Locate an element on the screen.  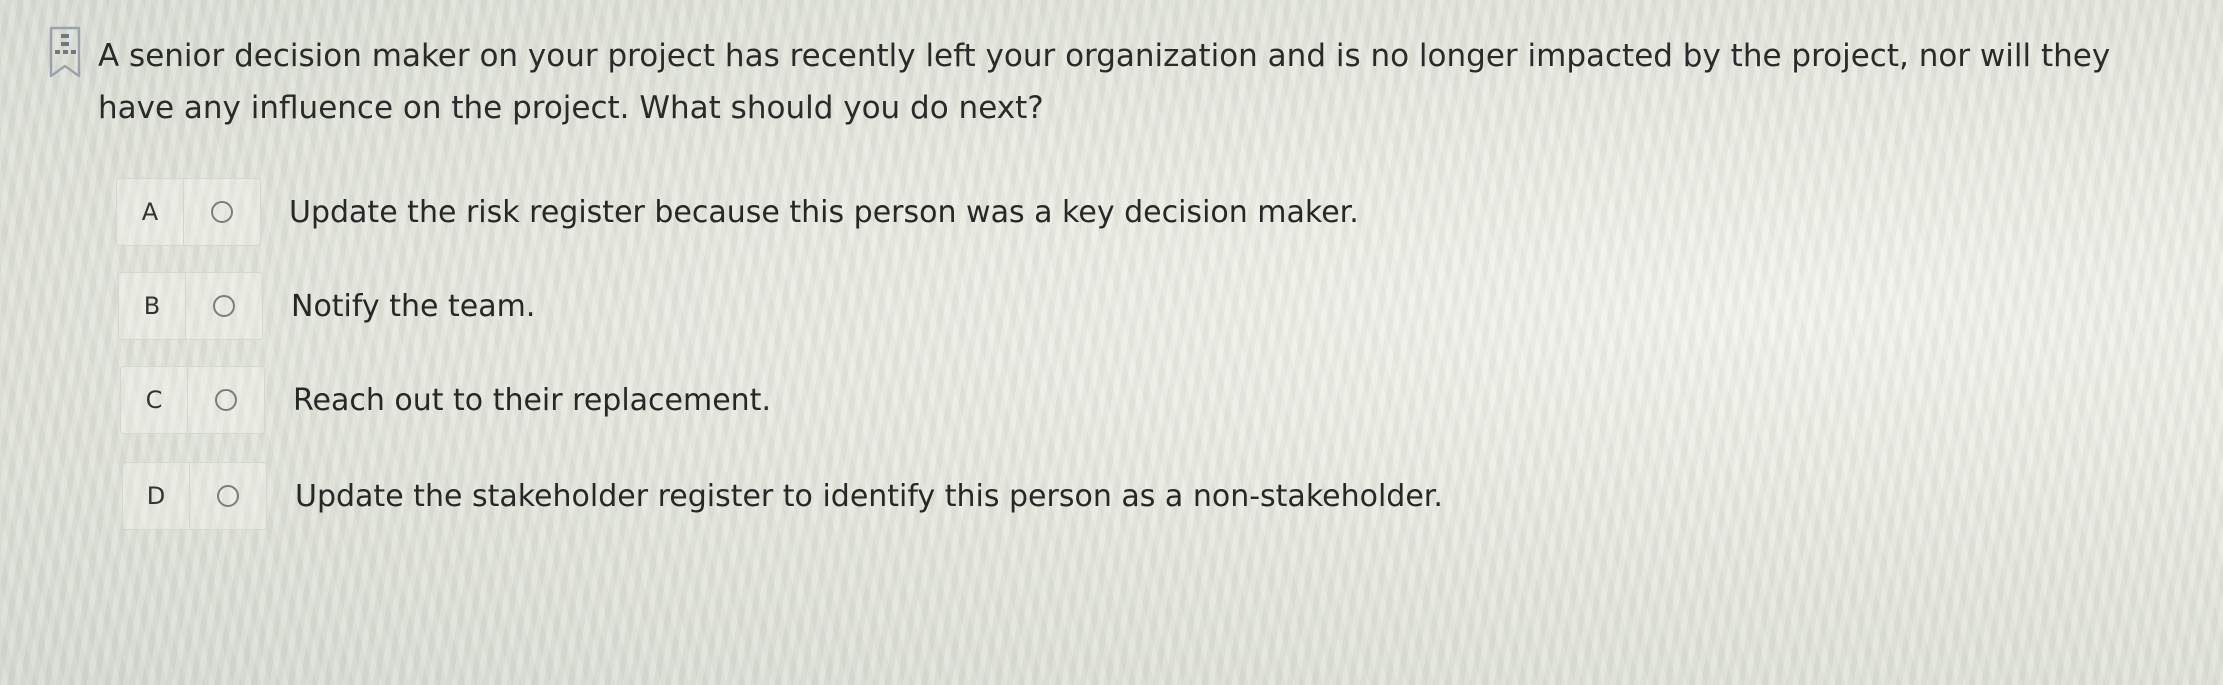
option-selector: B is located at coordinates (190, 306).